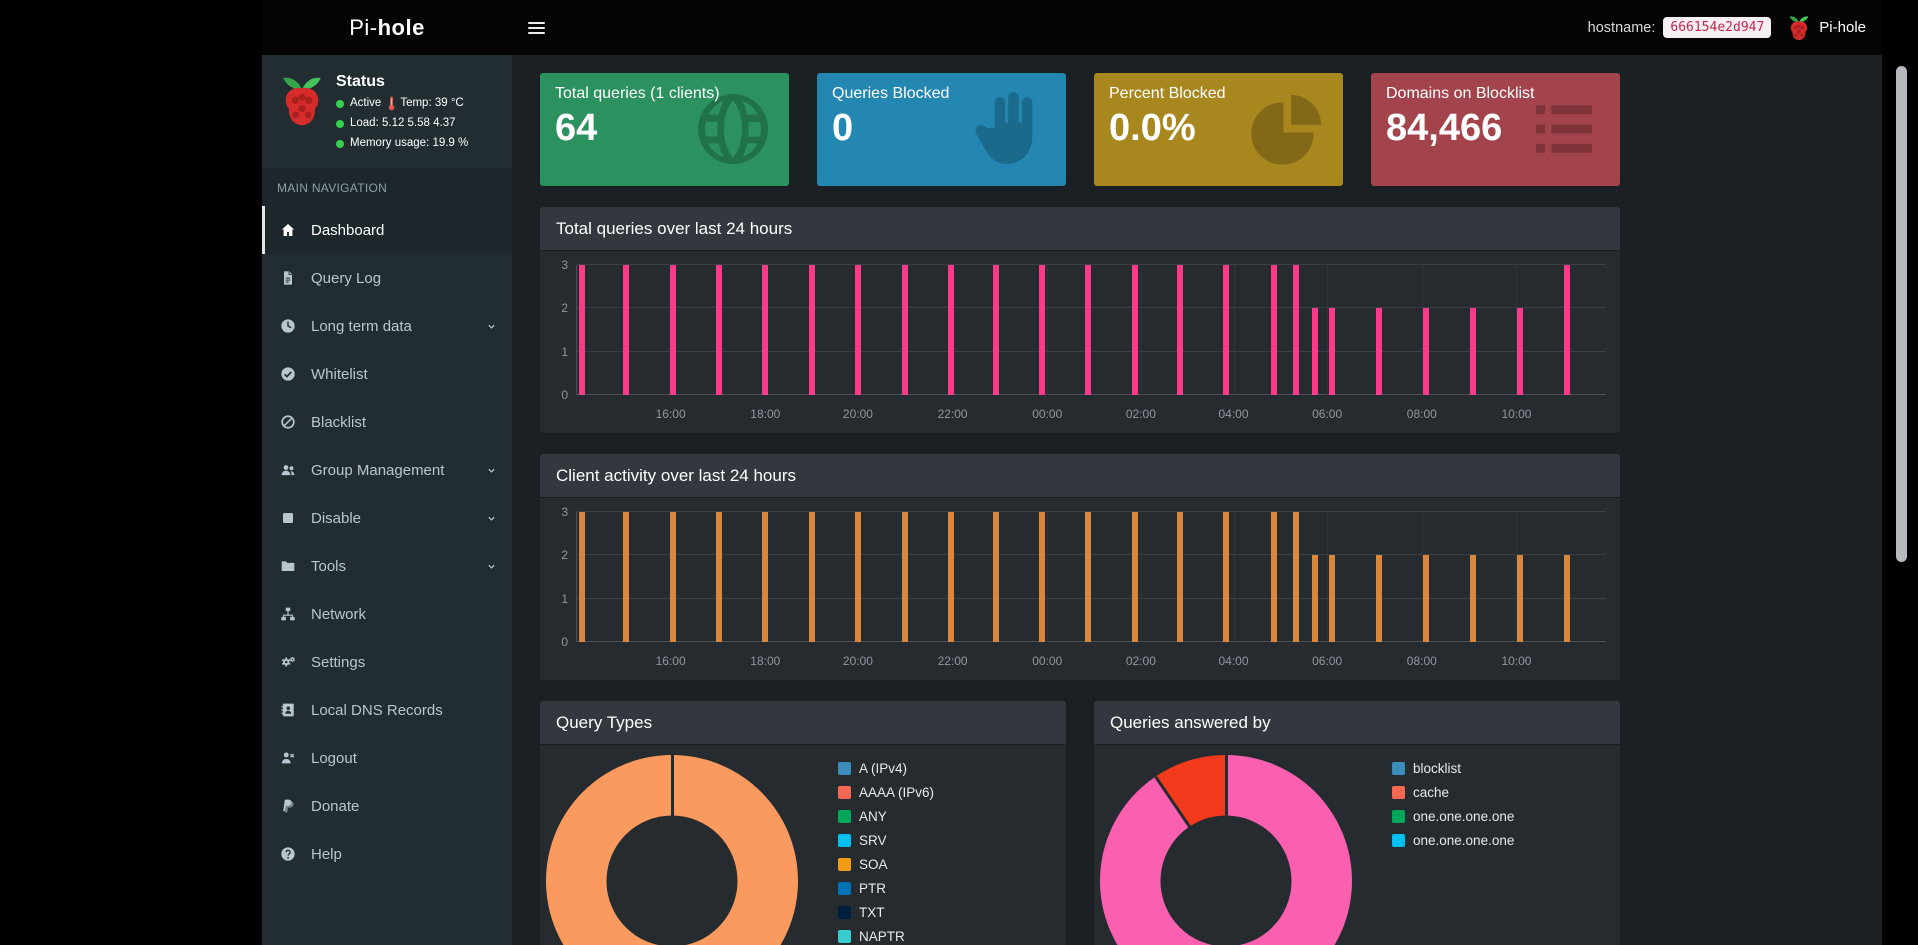 This screenshot has height=945, width=1918. What do you see at coordinates (1464, 840) in the screenshot?
I see `legend-label: one.one.one.one` at bounding box center [1464, 840].